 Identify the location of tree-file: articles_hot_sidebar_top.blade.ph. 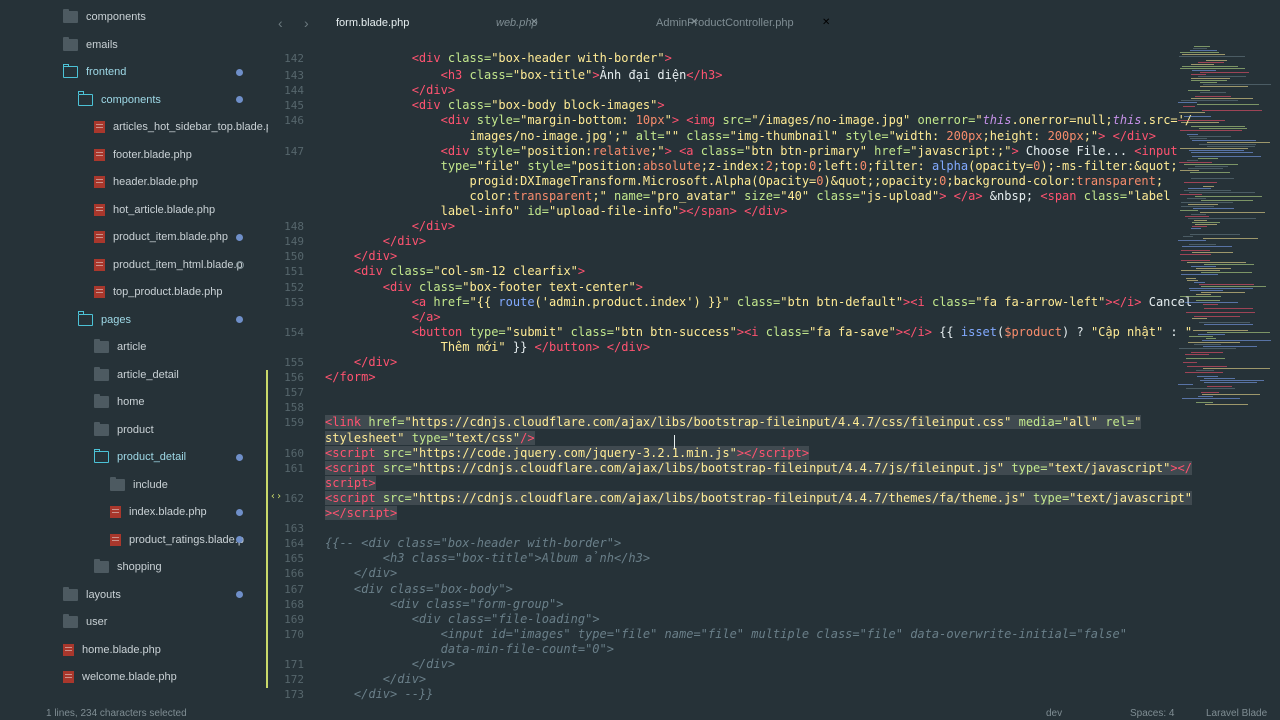
(181, 127).